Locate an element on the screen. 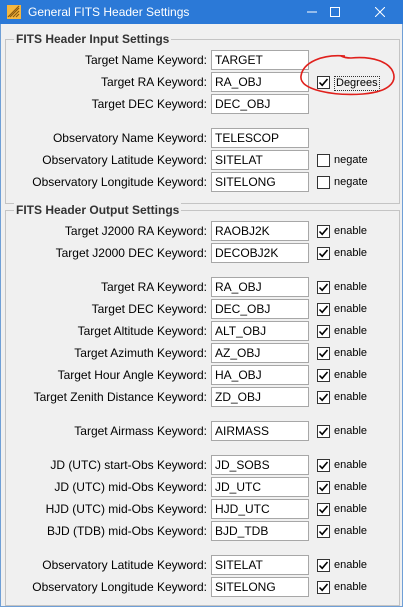 This screenshot has width=403, height=607. j2000-ra-enable-checkbox is located at coordinates (323, 231).